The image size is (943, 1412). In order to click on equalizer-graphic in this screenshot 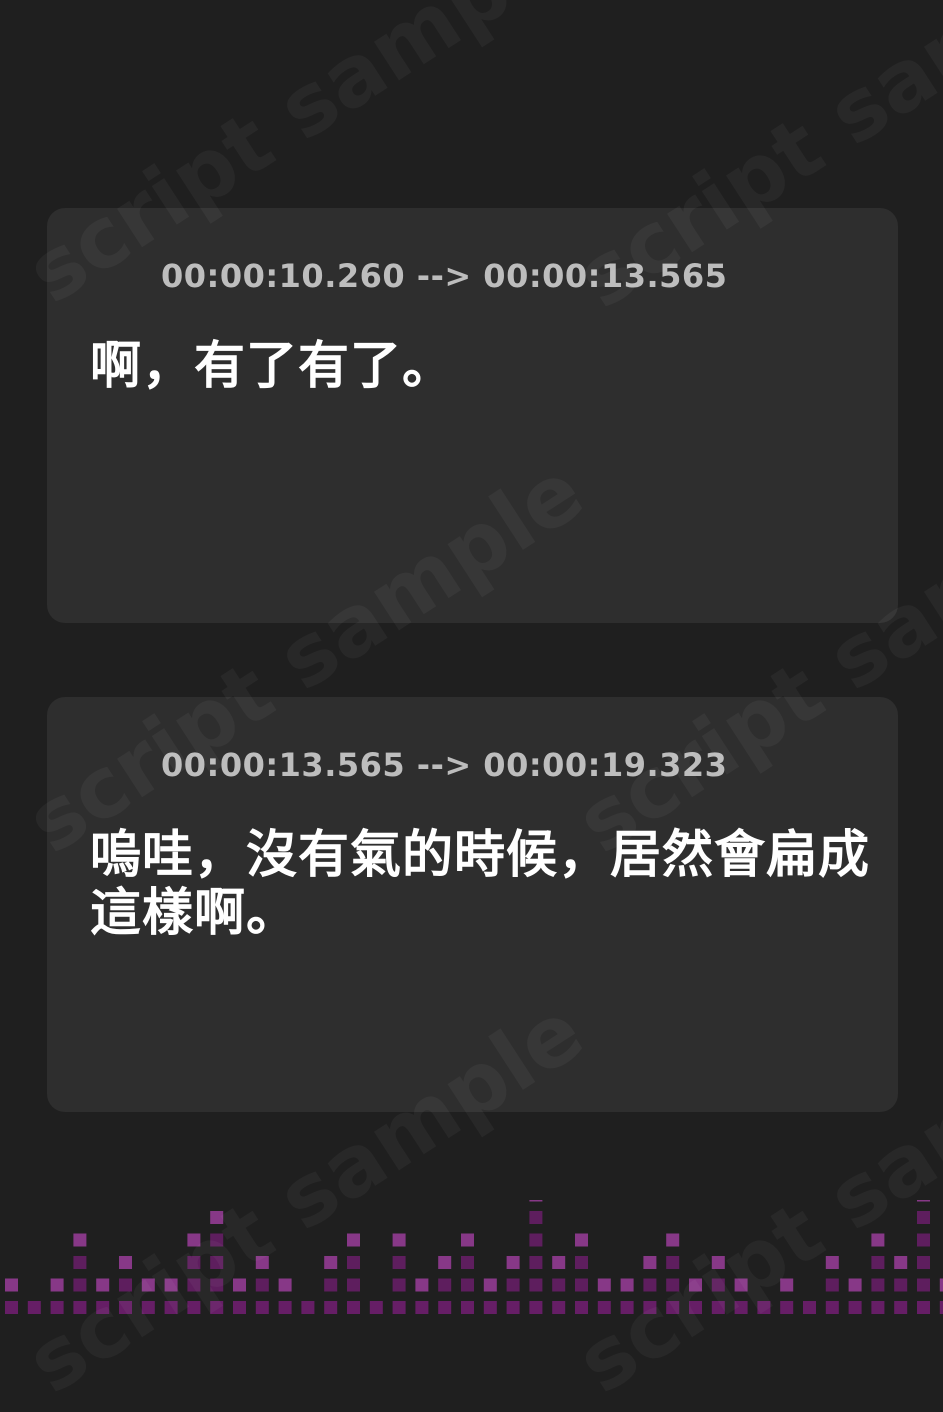, I will do `click(474, 1257)`.